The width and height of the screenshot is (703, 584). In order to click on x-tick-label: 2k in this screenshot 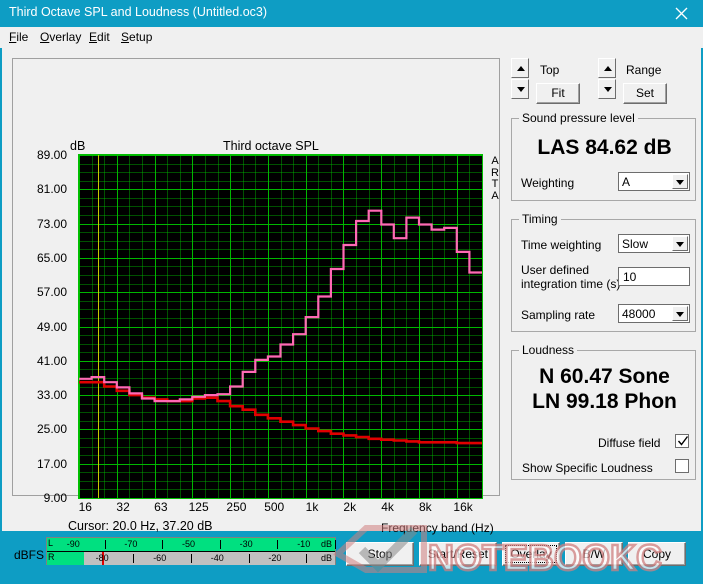, I will do `click(350, 507)`.